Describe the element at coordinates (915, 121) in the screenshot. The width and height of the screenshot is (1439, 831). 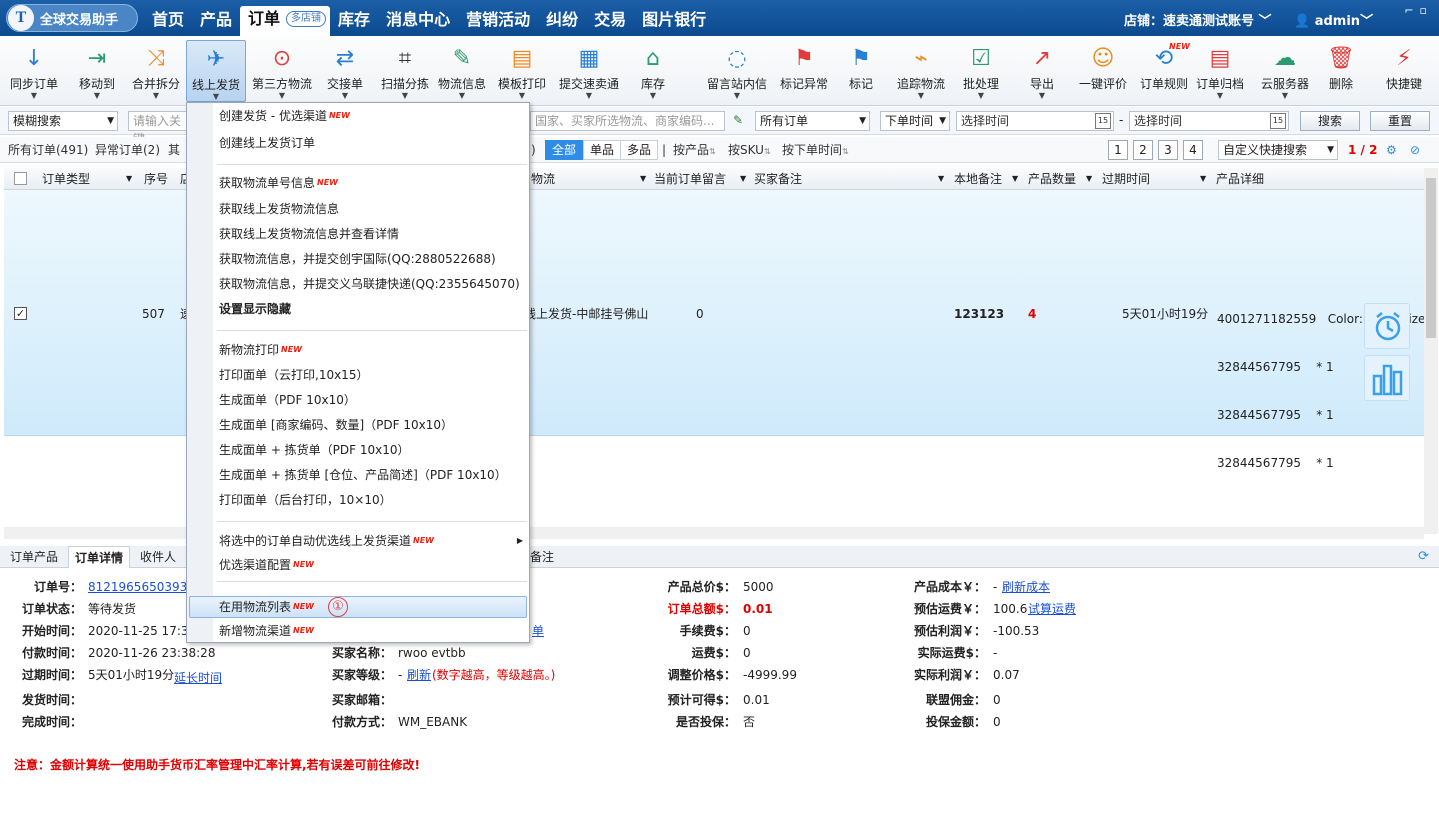
I see `time-type-select: 下单时间 ▼` at that location.